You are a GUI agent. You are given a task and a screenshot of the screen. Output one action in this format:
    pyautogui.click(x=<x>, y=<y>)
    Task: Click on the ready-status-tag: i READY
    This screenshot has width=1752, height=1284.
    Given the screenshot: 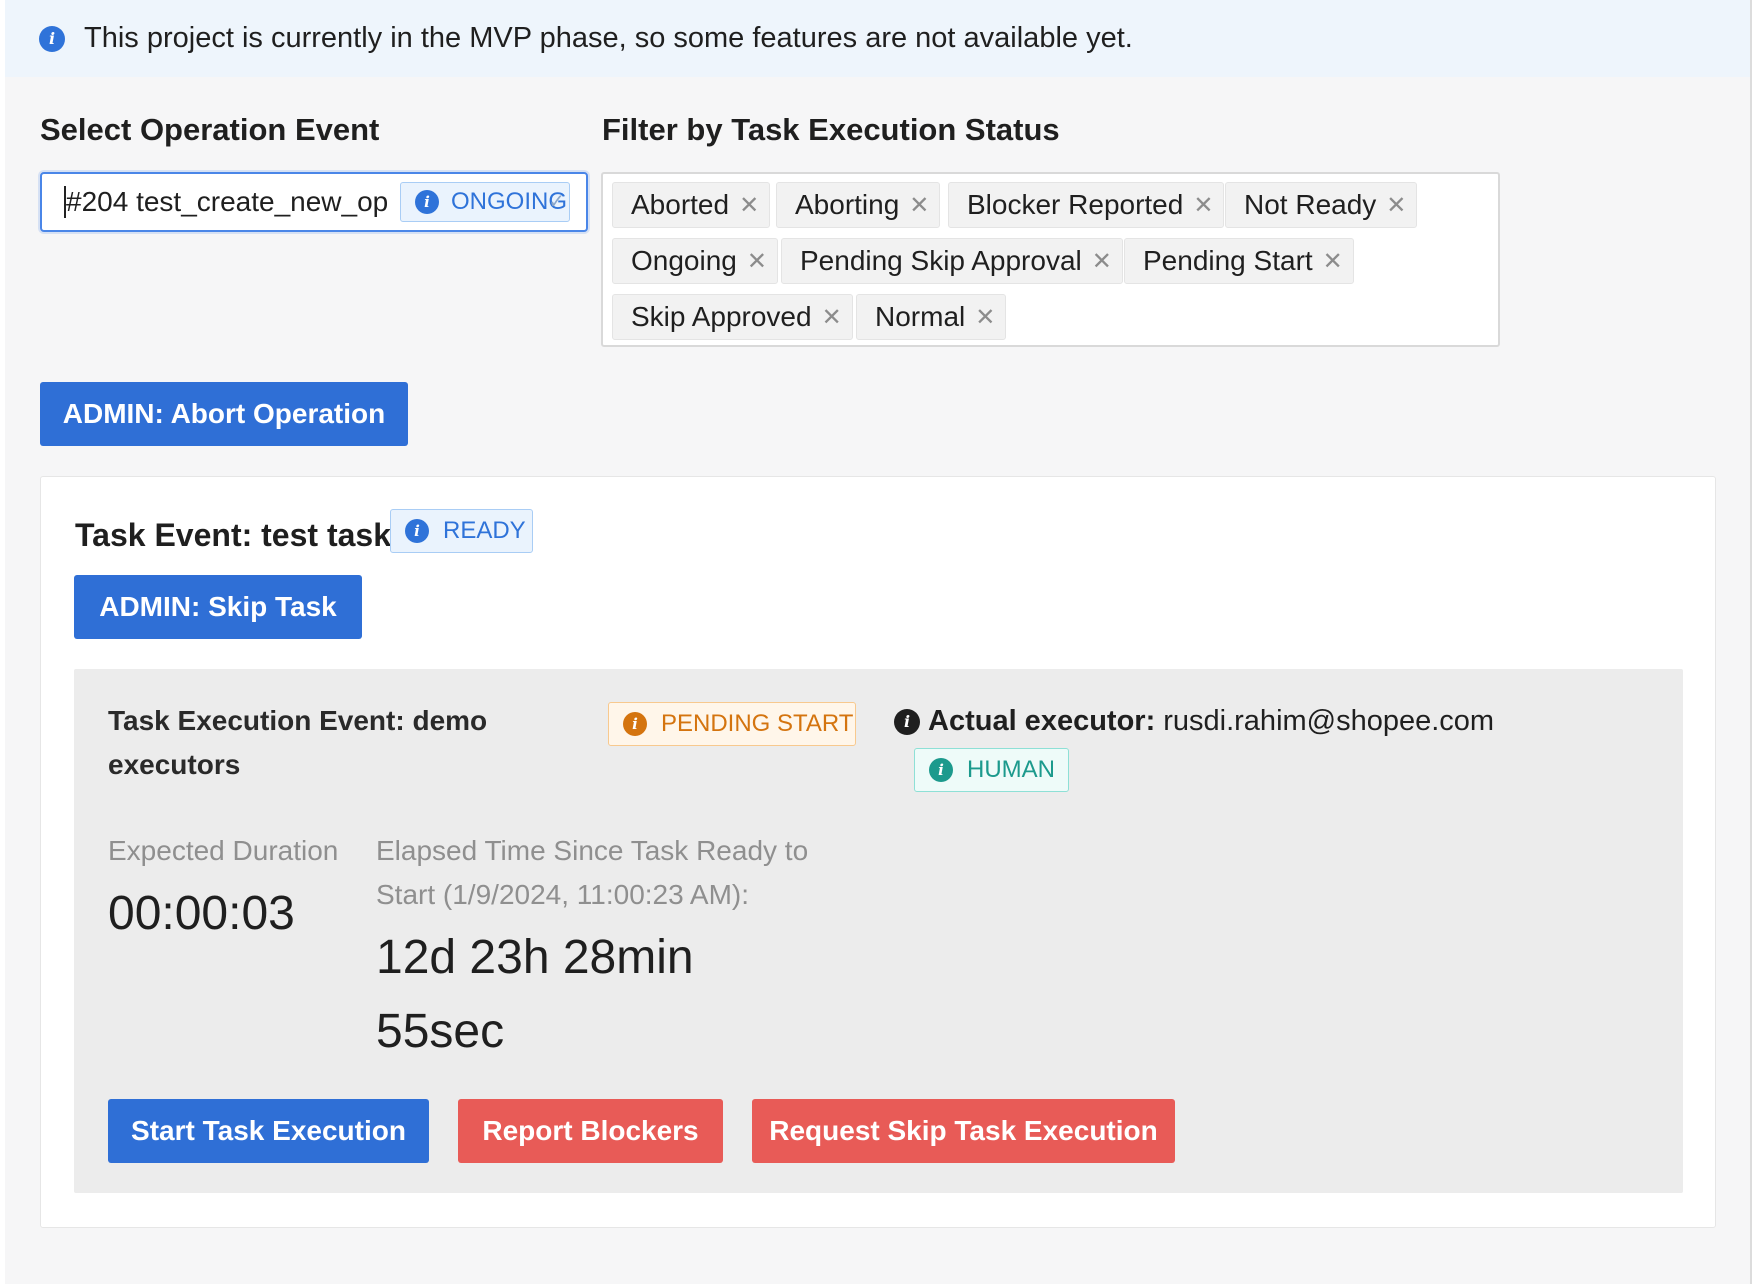 What is the action you would take?
    pyautogui.click(x=461, y=531)
    